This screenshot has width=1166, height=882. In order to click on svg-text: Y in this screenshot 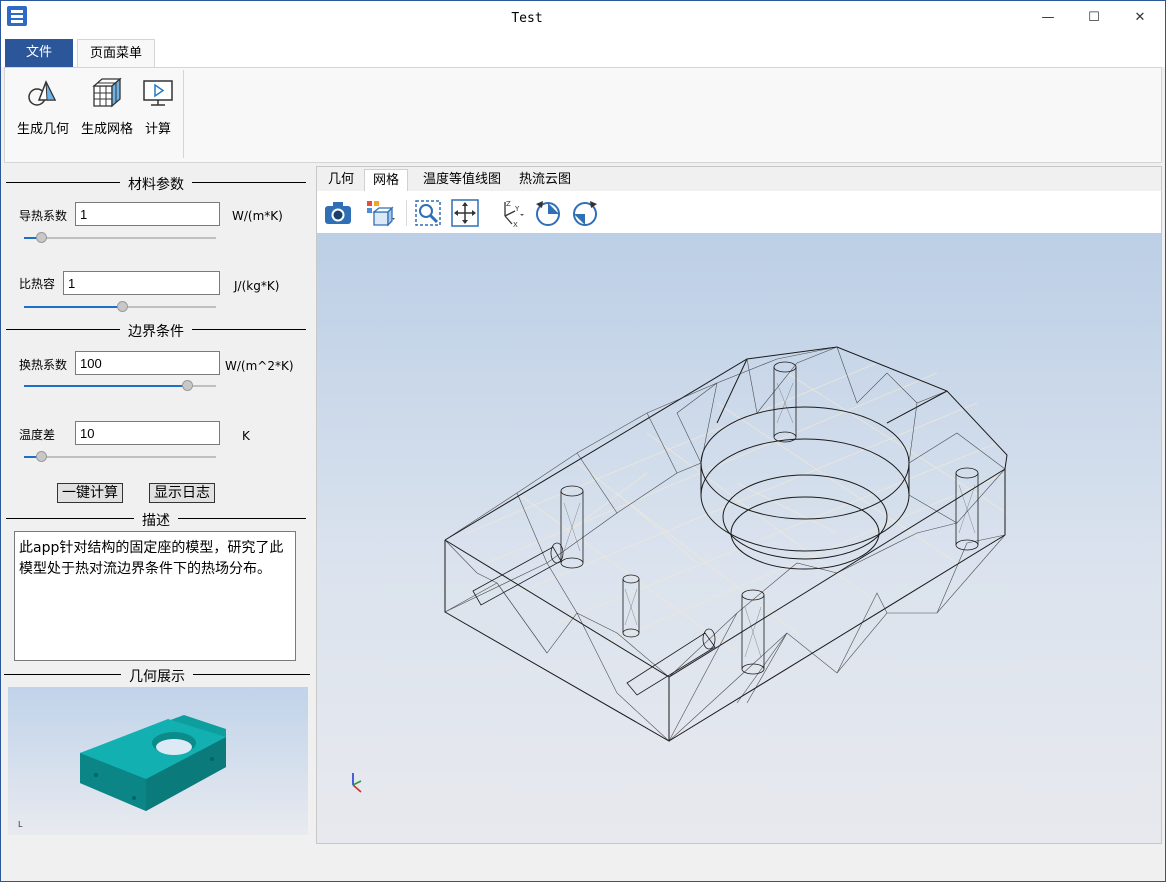, I will do `click(517, 209)`.